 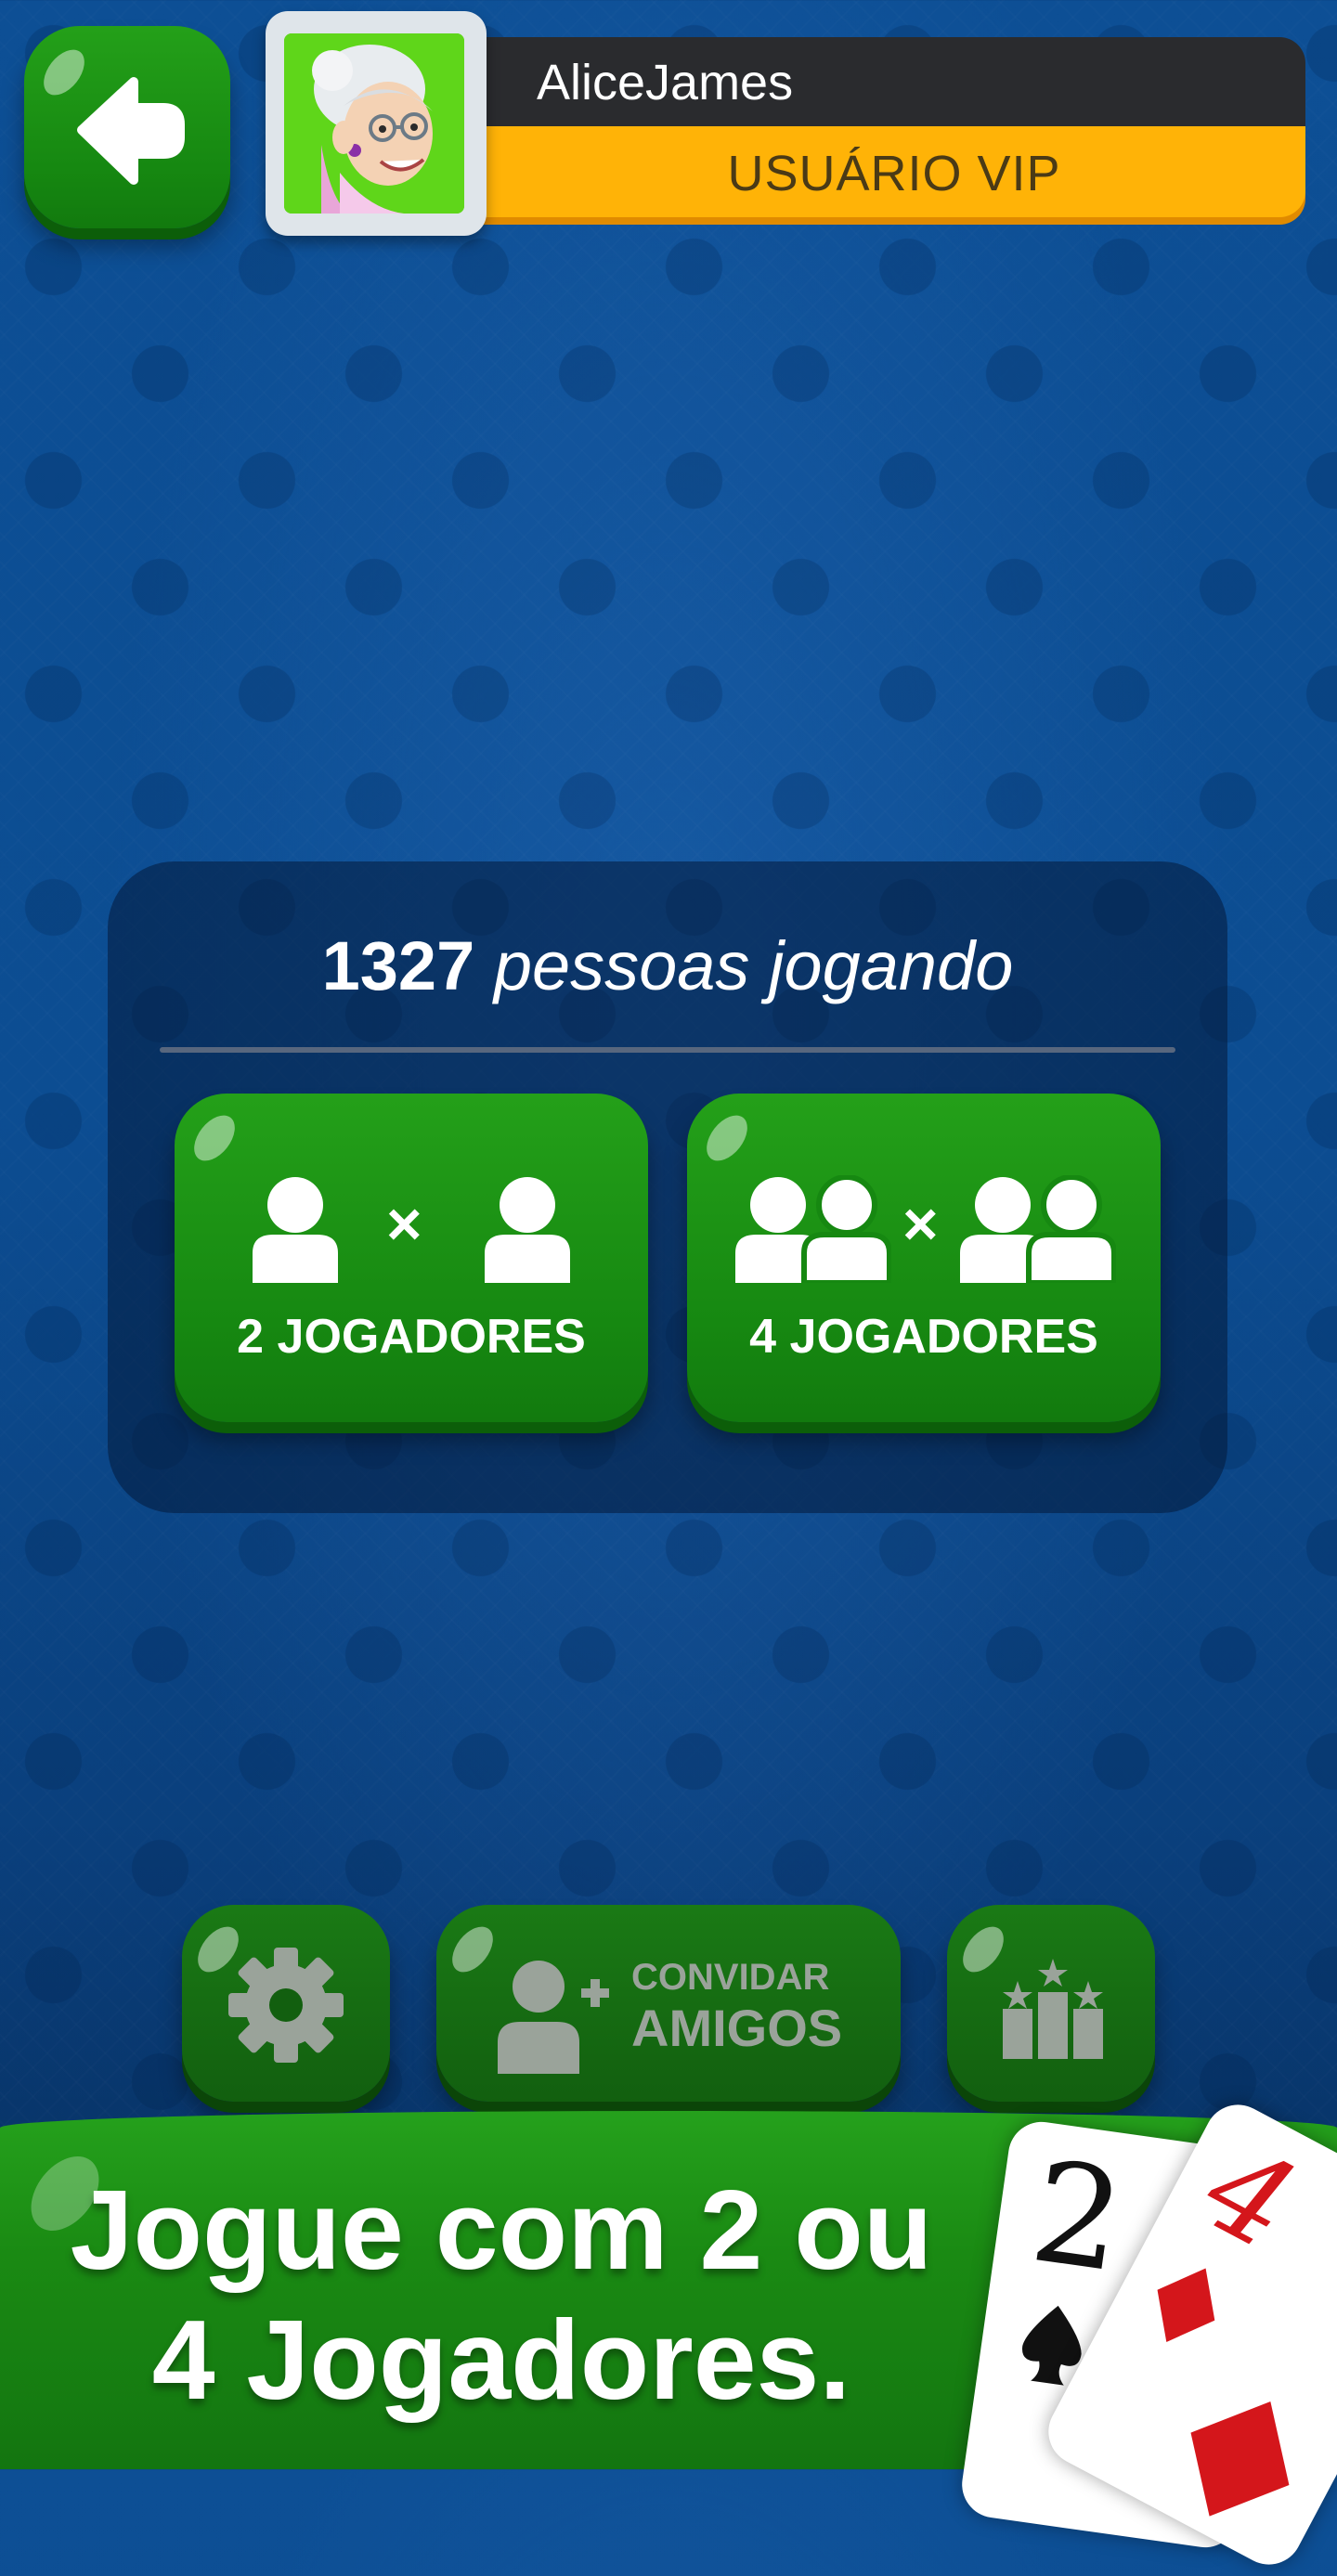 I want to click on gear-icon, so click(x=286, y=2005).